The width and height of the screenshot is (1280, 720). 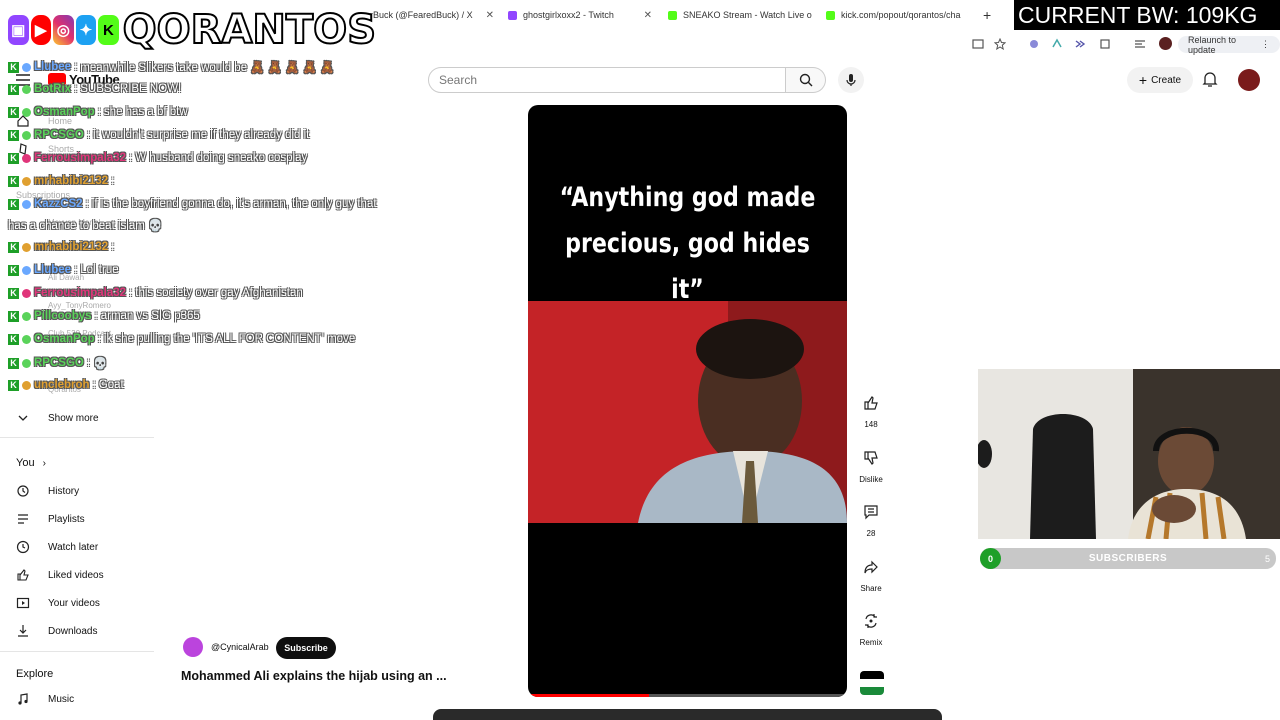 What do you see at coordinates (607, 80) in the screenshot?
I see `search-input: Search` at bounding box center [607, 80].